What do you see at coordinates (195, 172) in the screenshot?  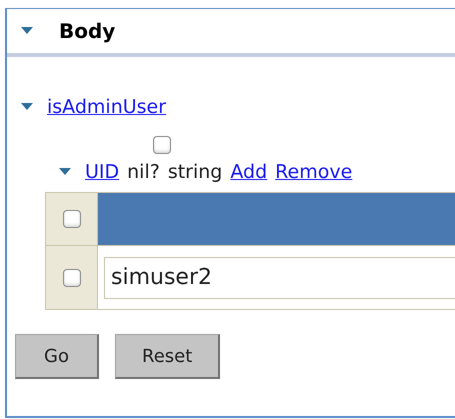 I see `type-label: string` at bounding box center [195, 172].